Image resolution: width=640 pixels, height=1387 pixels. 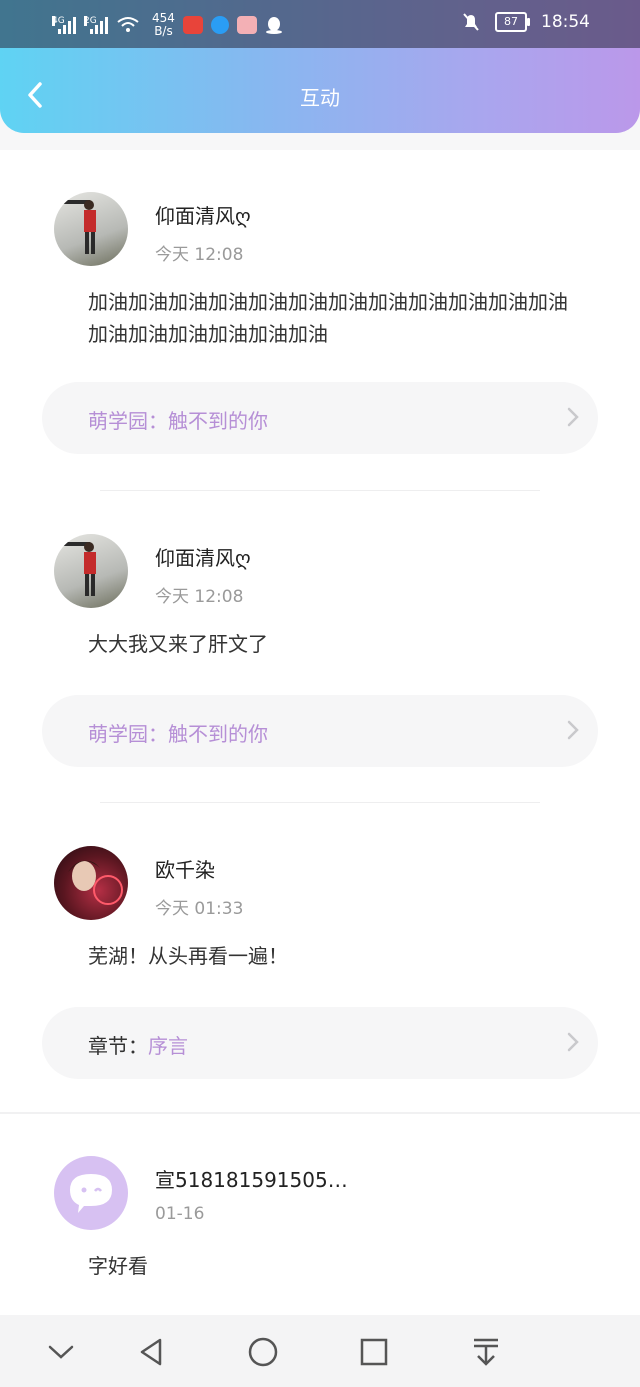 I want to click on default-avatar-icon, so click(x=91, y=1193).